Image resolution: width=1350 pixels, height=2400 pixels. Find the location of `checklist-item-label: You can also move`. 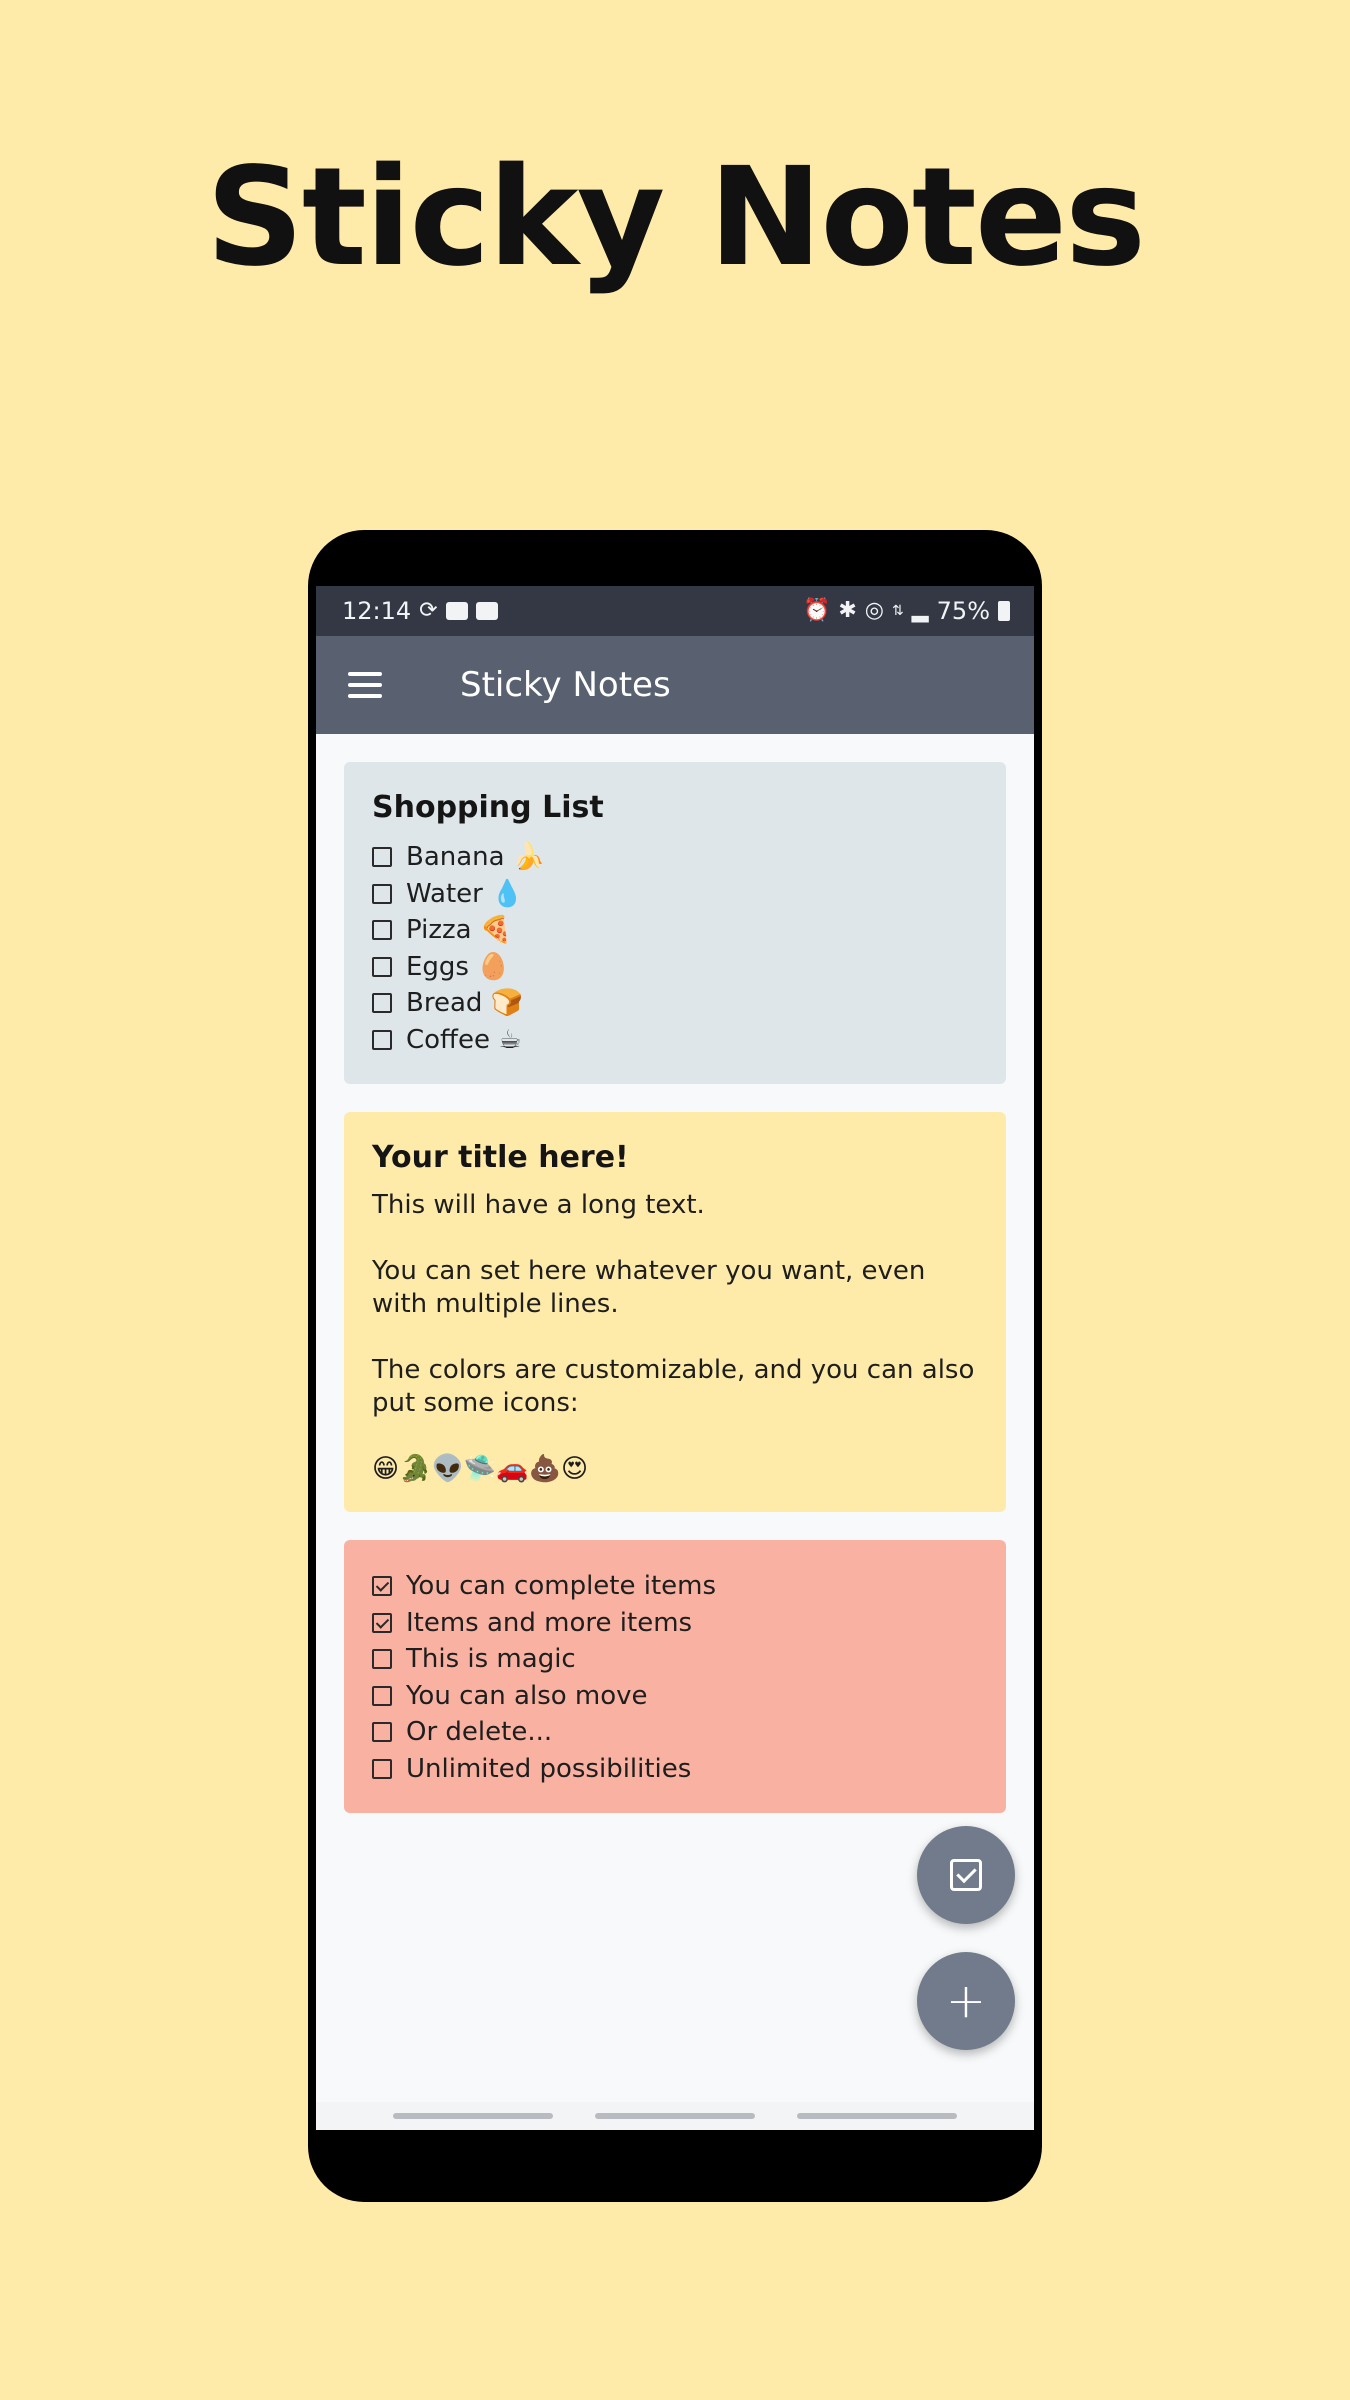

checklist-item-label: You can also move is located at coordinates (527, 1695).